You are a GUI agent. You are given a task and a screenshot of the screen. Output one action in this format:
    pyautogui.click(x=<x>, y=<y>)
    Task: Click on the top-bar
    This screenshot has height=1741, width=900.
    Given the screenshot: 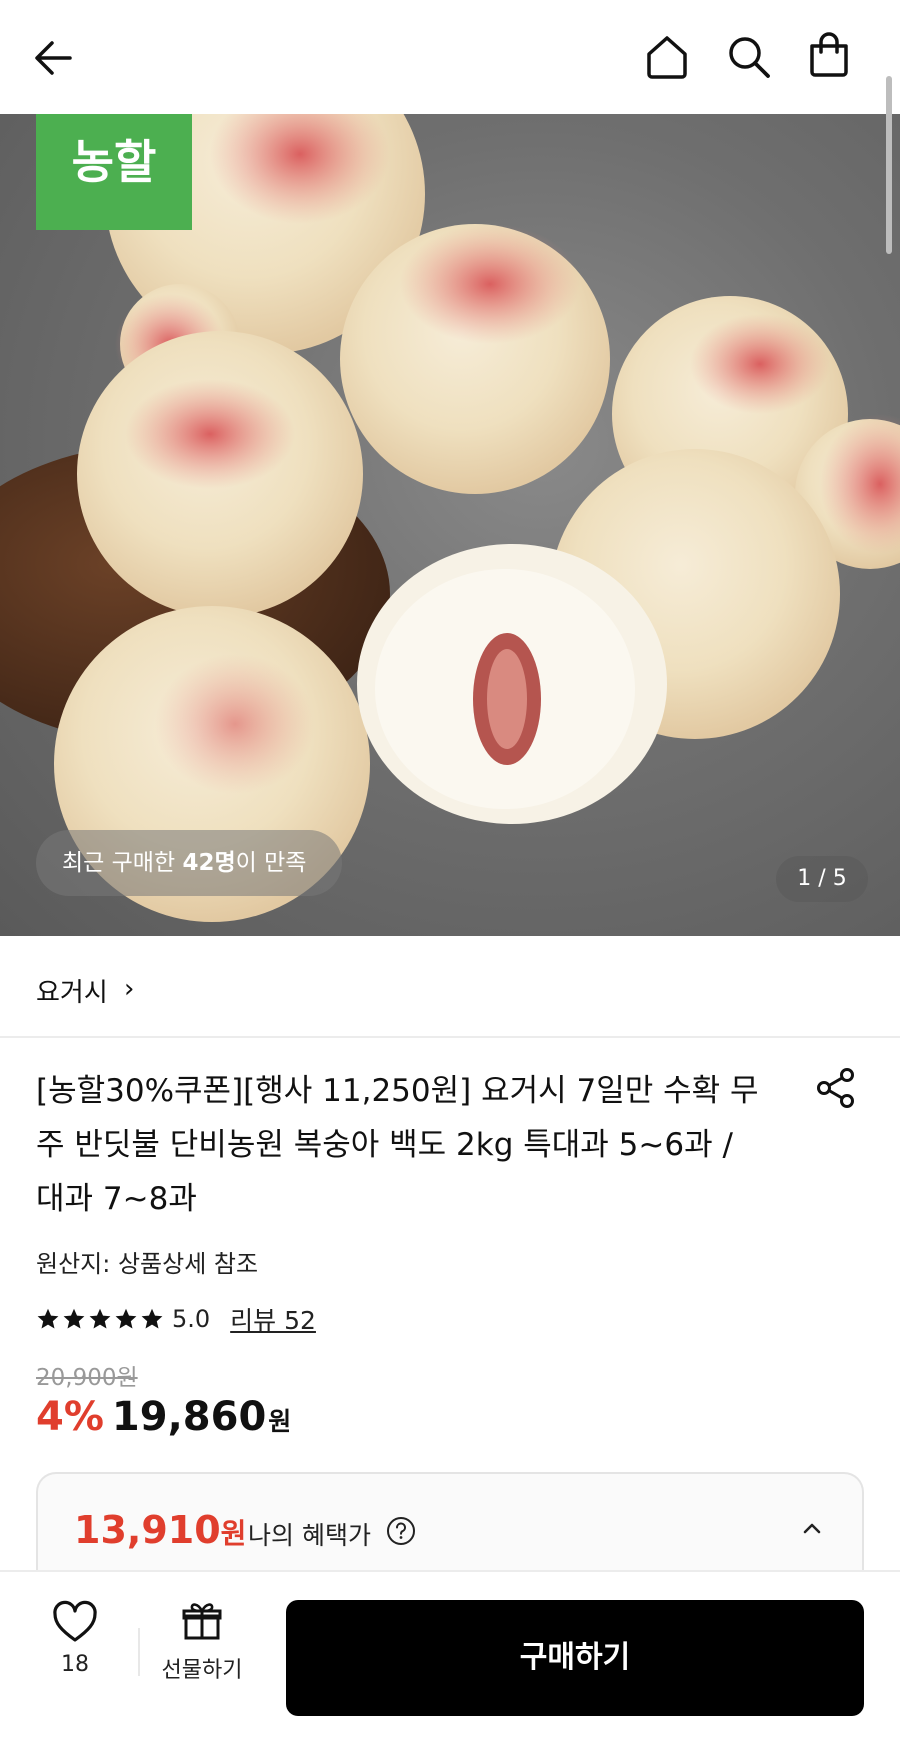 What is the action you would take?
    pyautogui.click(x=450, y=57)
    